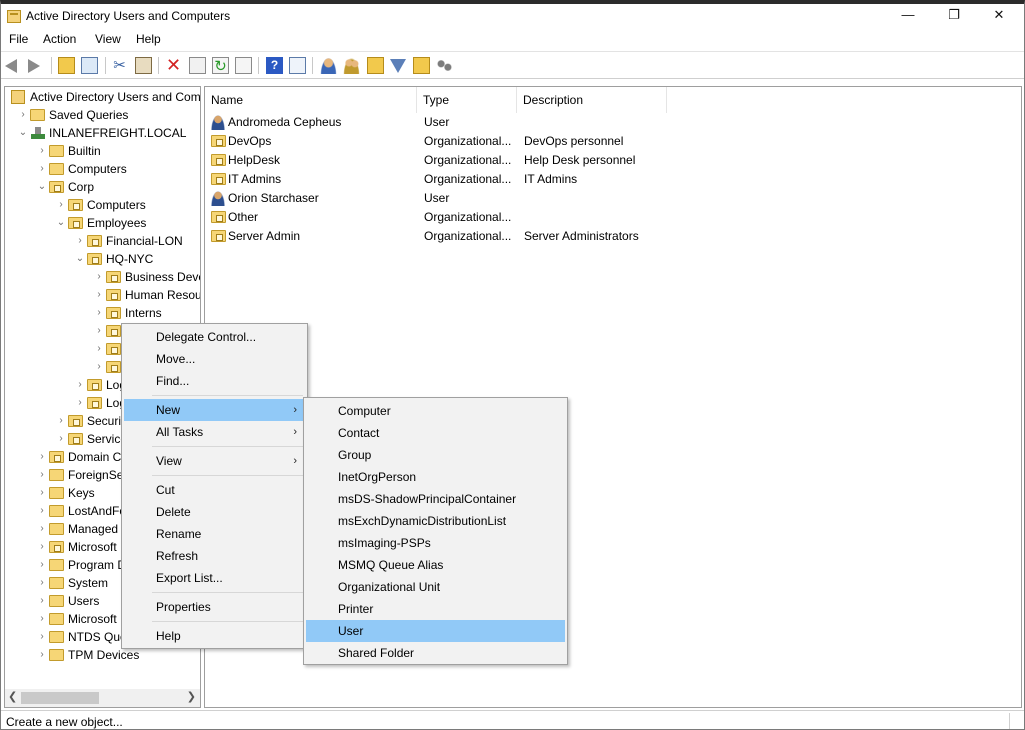 The width and height of the screenshot is (1025, 730). I want to click on tree-node: › Financial-LON, so click(102, 241).